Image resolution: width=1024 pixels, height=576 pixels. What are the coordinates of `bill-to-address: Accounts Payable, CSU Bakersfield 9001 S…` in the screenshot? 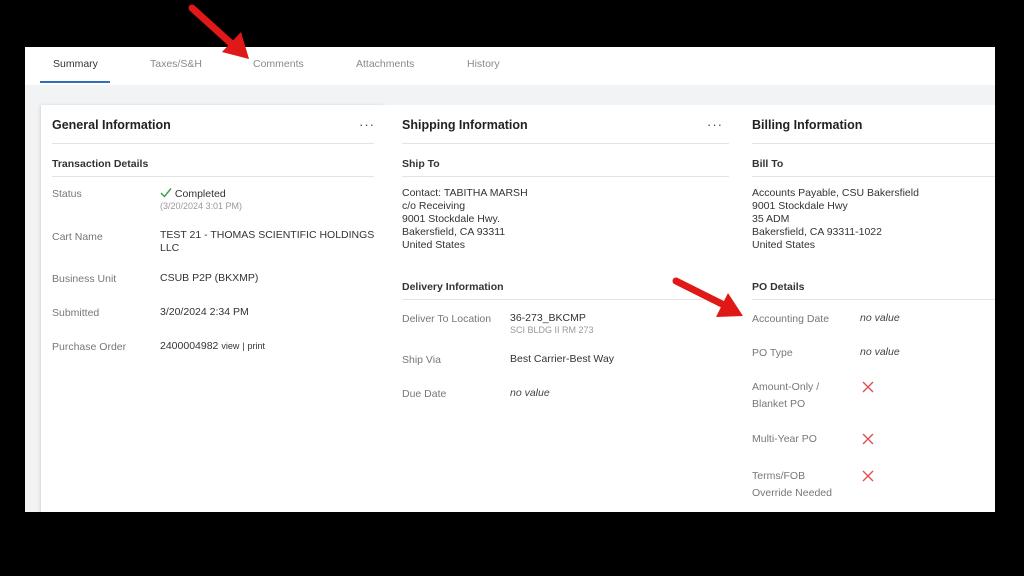 It's located at (835, 219).